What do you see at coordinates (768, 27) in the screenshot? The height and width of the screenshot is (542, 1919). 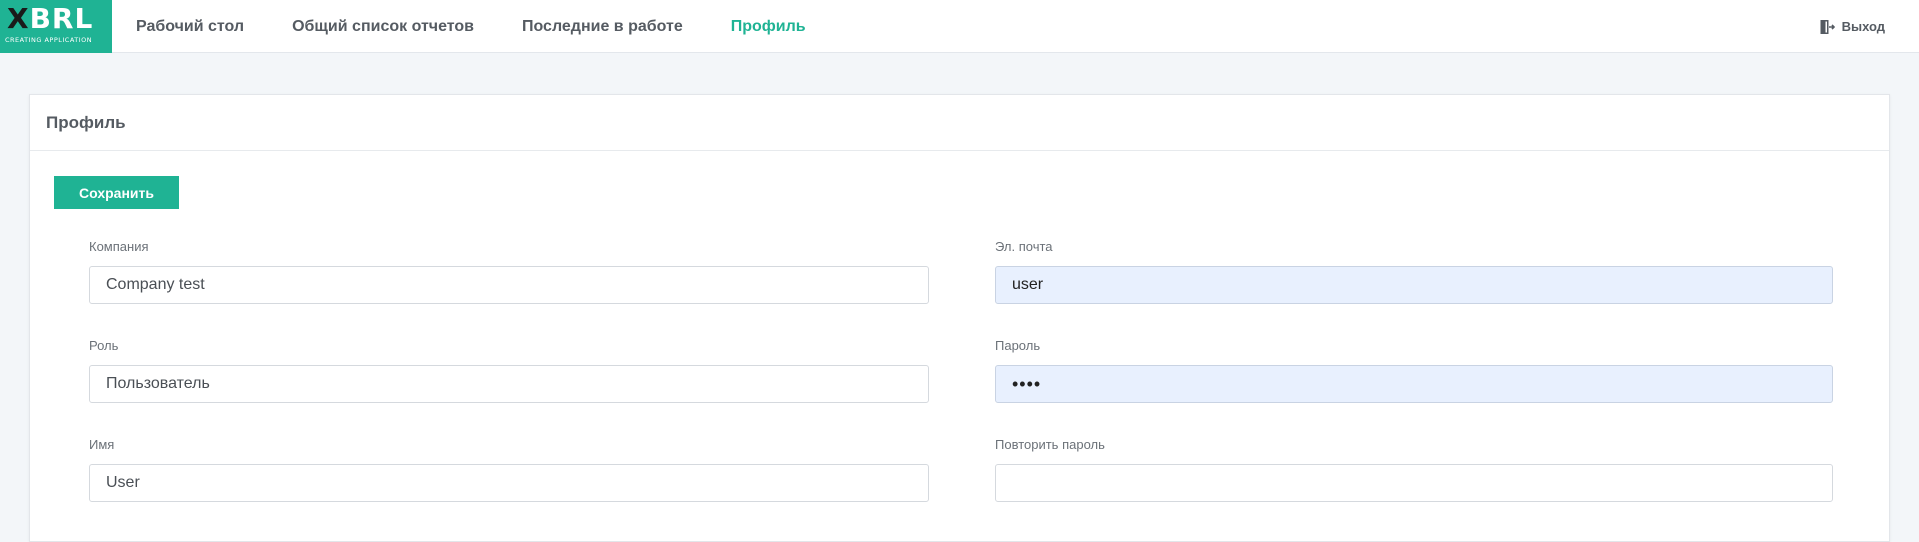 I see `nav-item-profile: Профиль` at bounding box center [768, 27].